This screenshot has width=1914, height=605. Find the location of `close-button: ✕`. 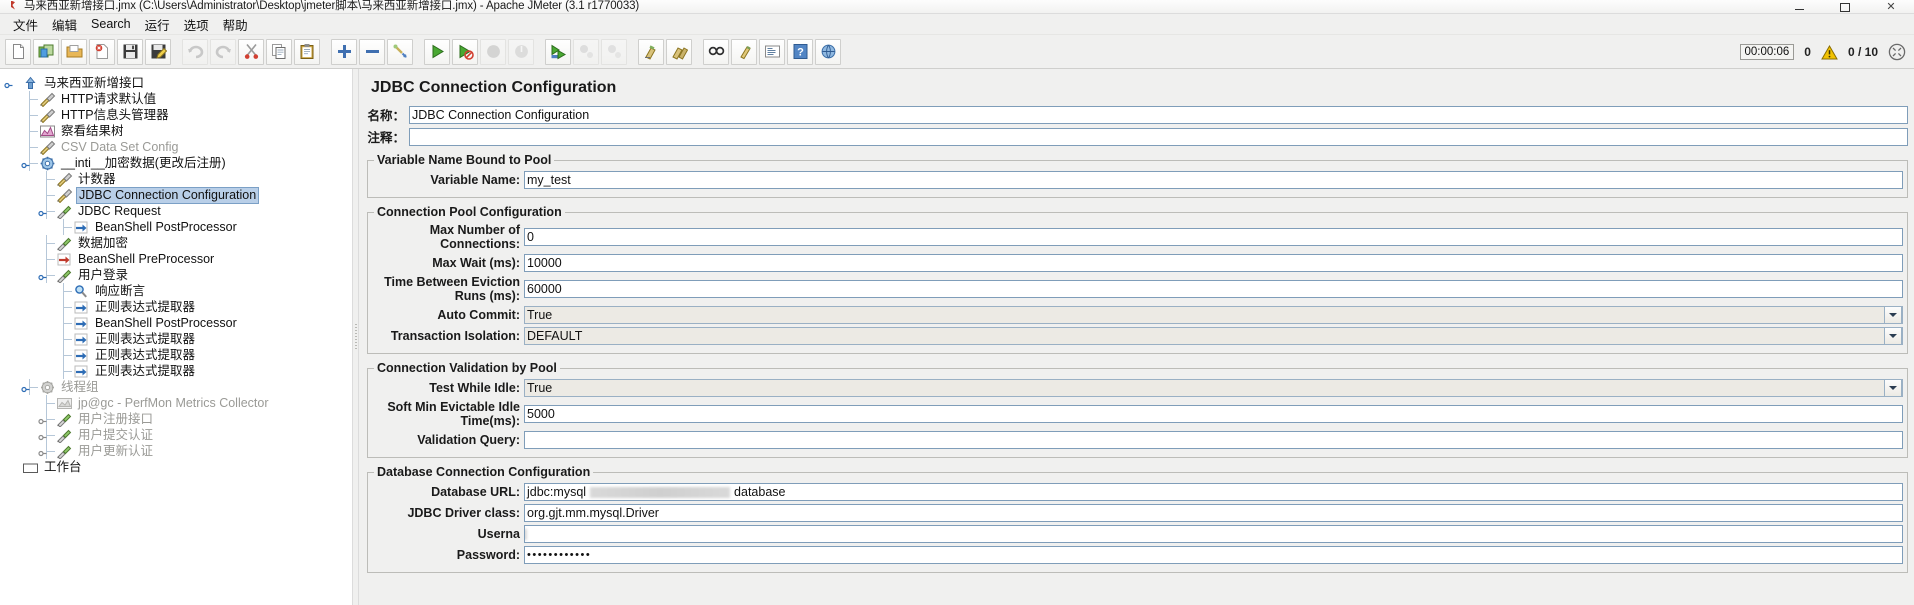

close-button: ✕ is located at coordinates (1891, 6).